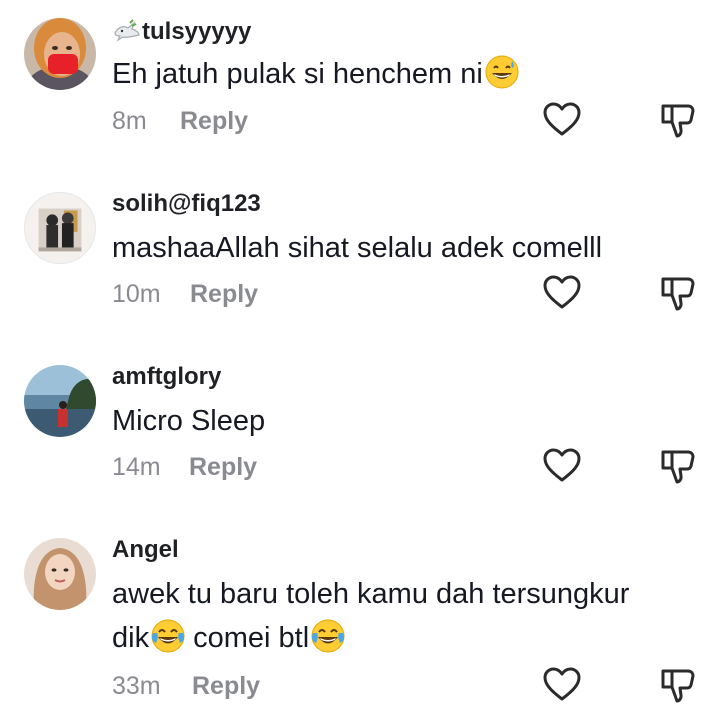  Describe the element at coordinates (371, 594) in the screenshot. I see `comment-text-line: awek tu baru toleh kamu dah tersungkur` at that location.